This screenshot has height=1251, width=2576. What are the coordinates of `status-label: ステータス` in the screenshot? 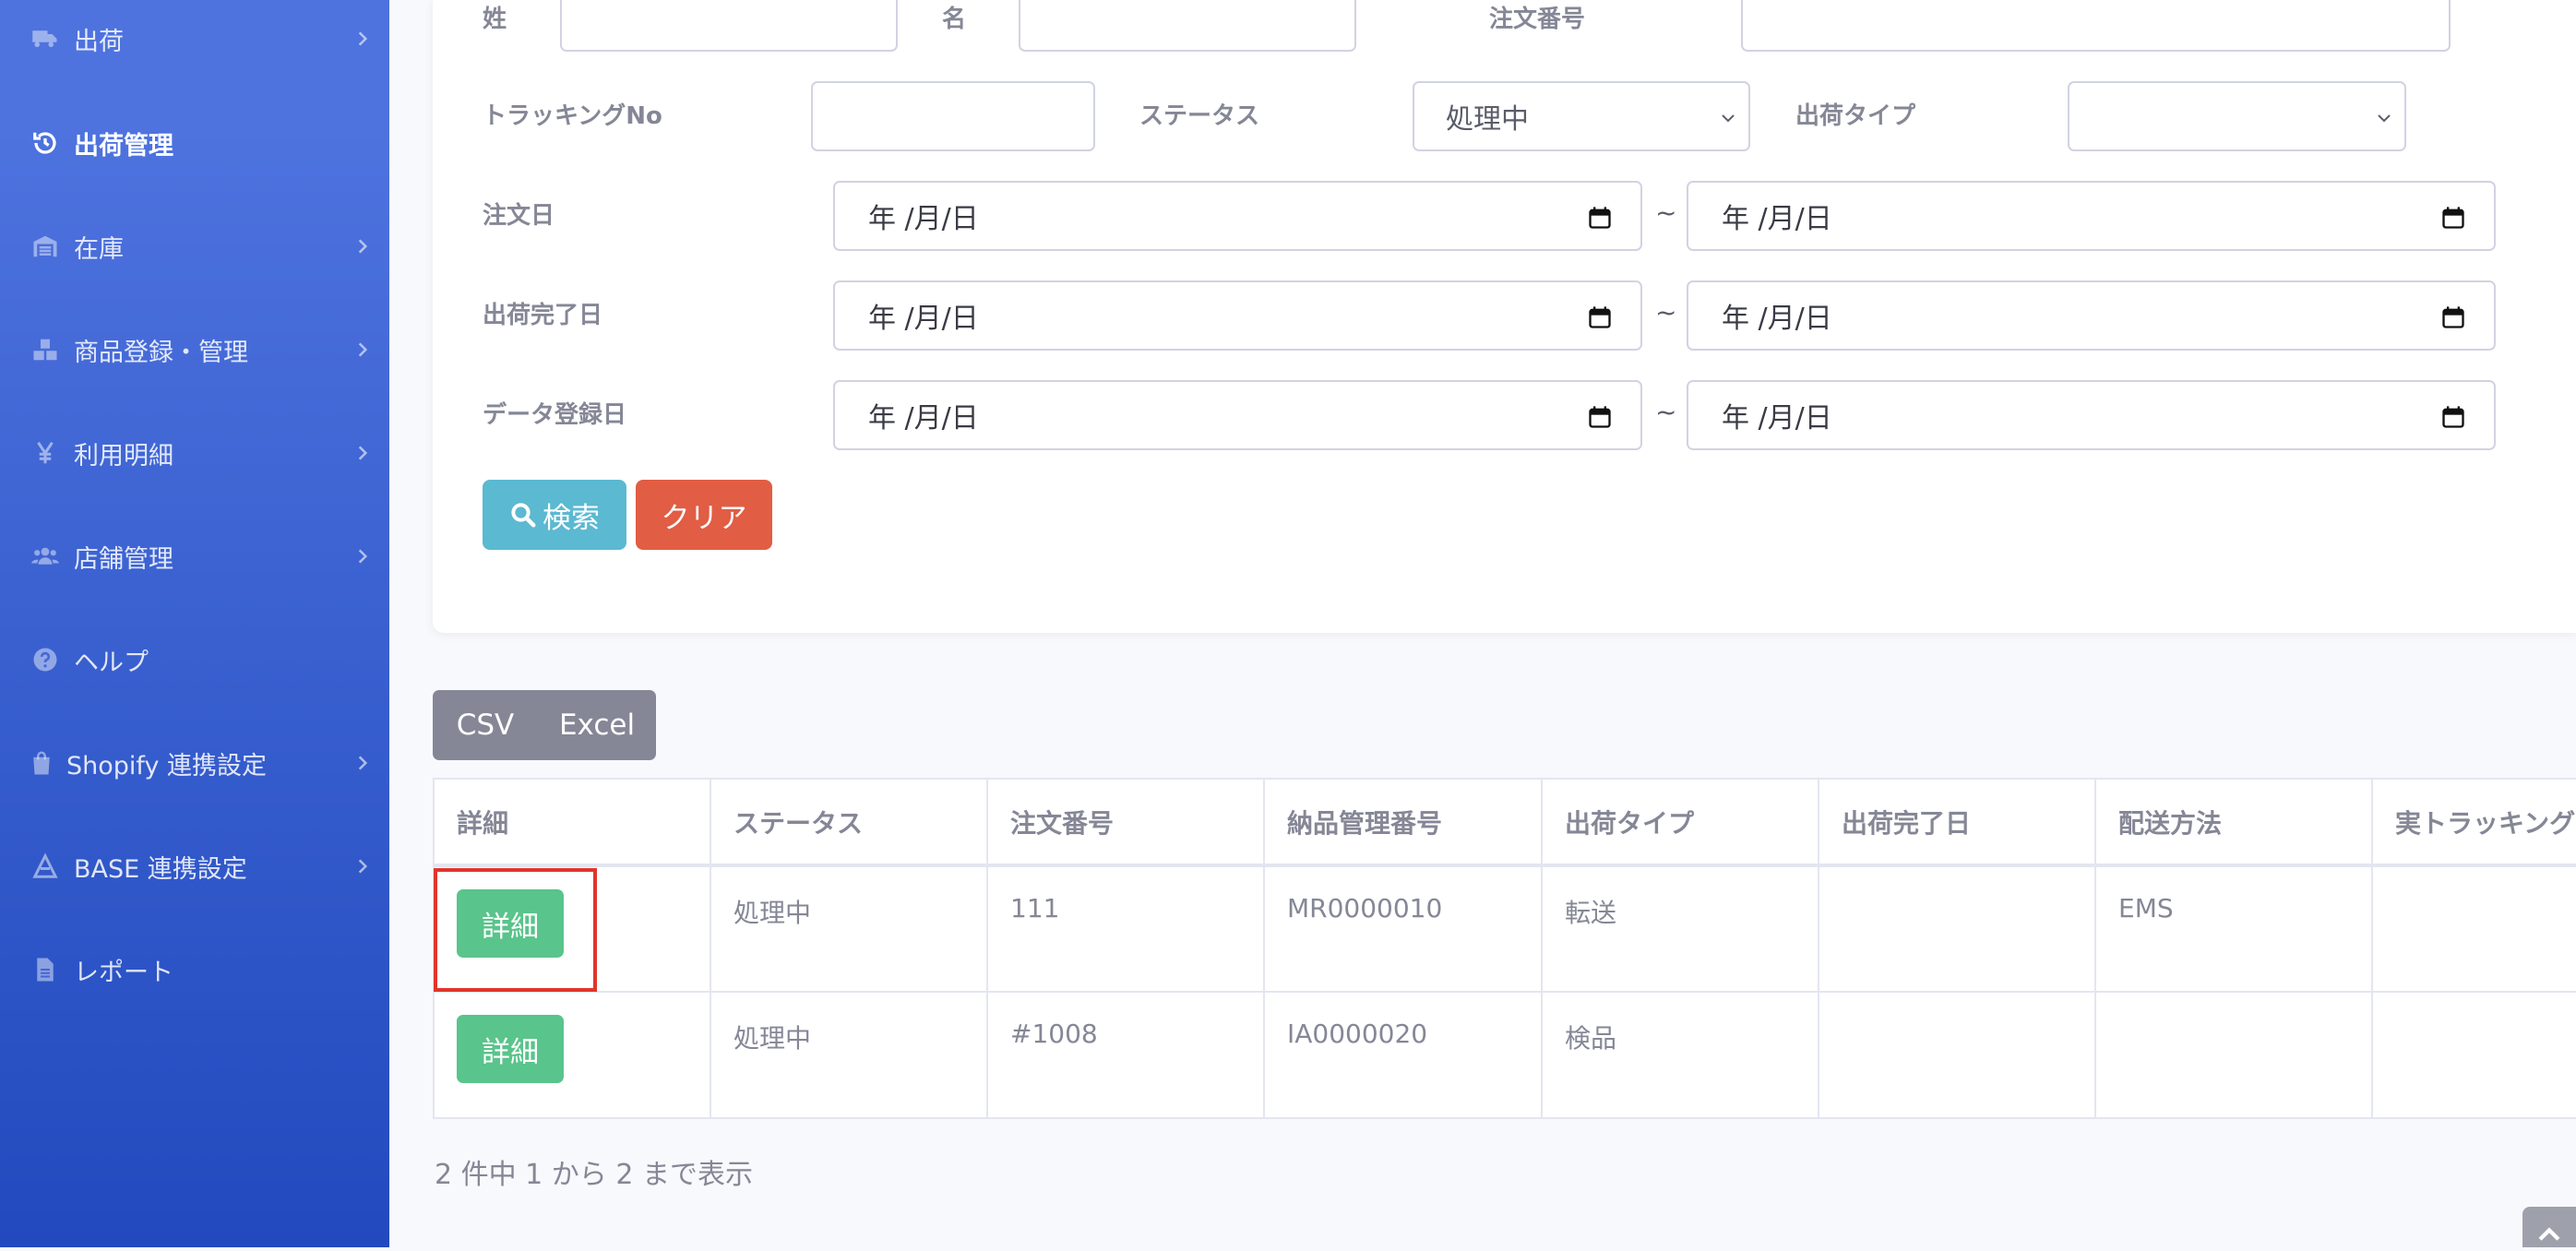 It's located at (1200, 116).